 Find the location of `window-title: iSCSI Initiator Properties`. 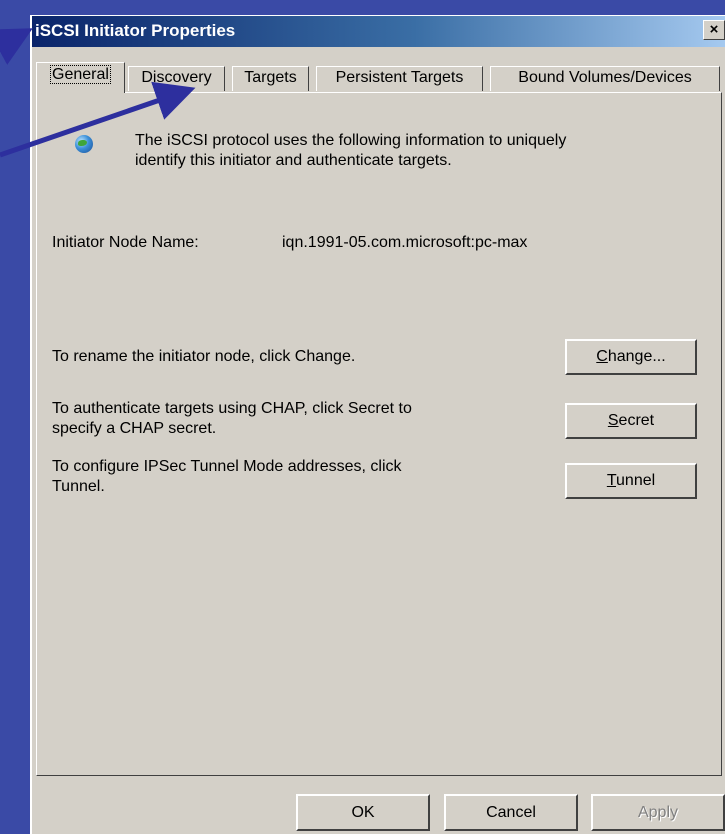

window-title: iSCSI Initiator Properties is located at coordinates (135, 30).